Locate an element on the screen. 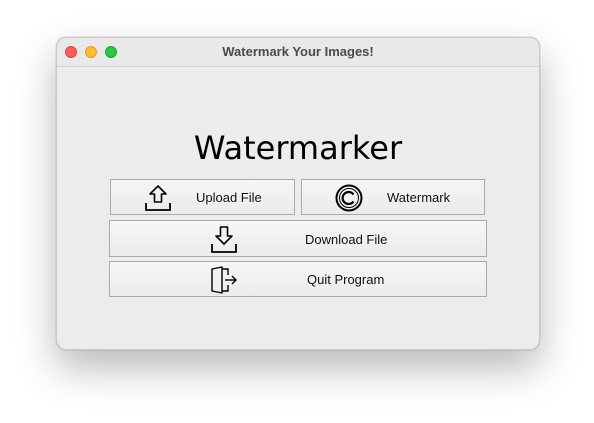 The height and width of the screenshot is (423, 594). app-heading: Watermarker is located at coordinates (298, 148).